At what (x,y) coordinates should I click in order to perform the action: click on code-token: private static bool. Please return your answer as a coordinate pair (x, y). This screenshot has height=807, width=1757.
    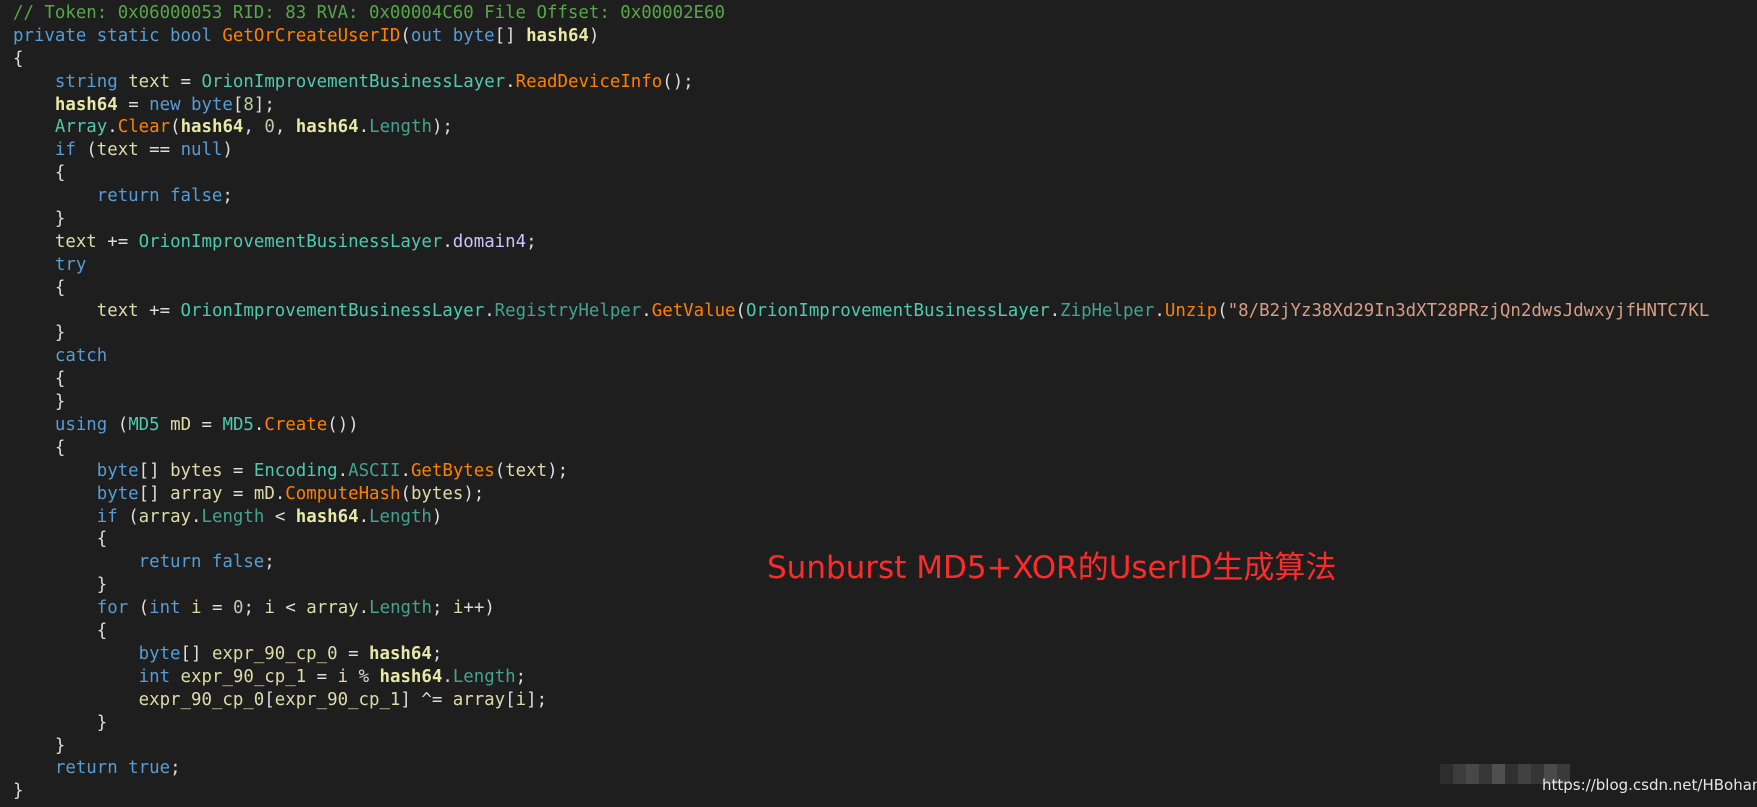
    Looking at the image, I should click on (118, 35).